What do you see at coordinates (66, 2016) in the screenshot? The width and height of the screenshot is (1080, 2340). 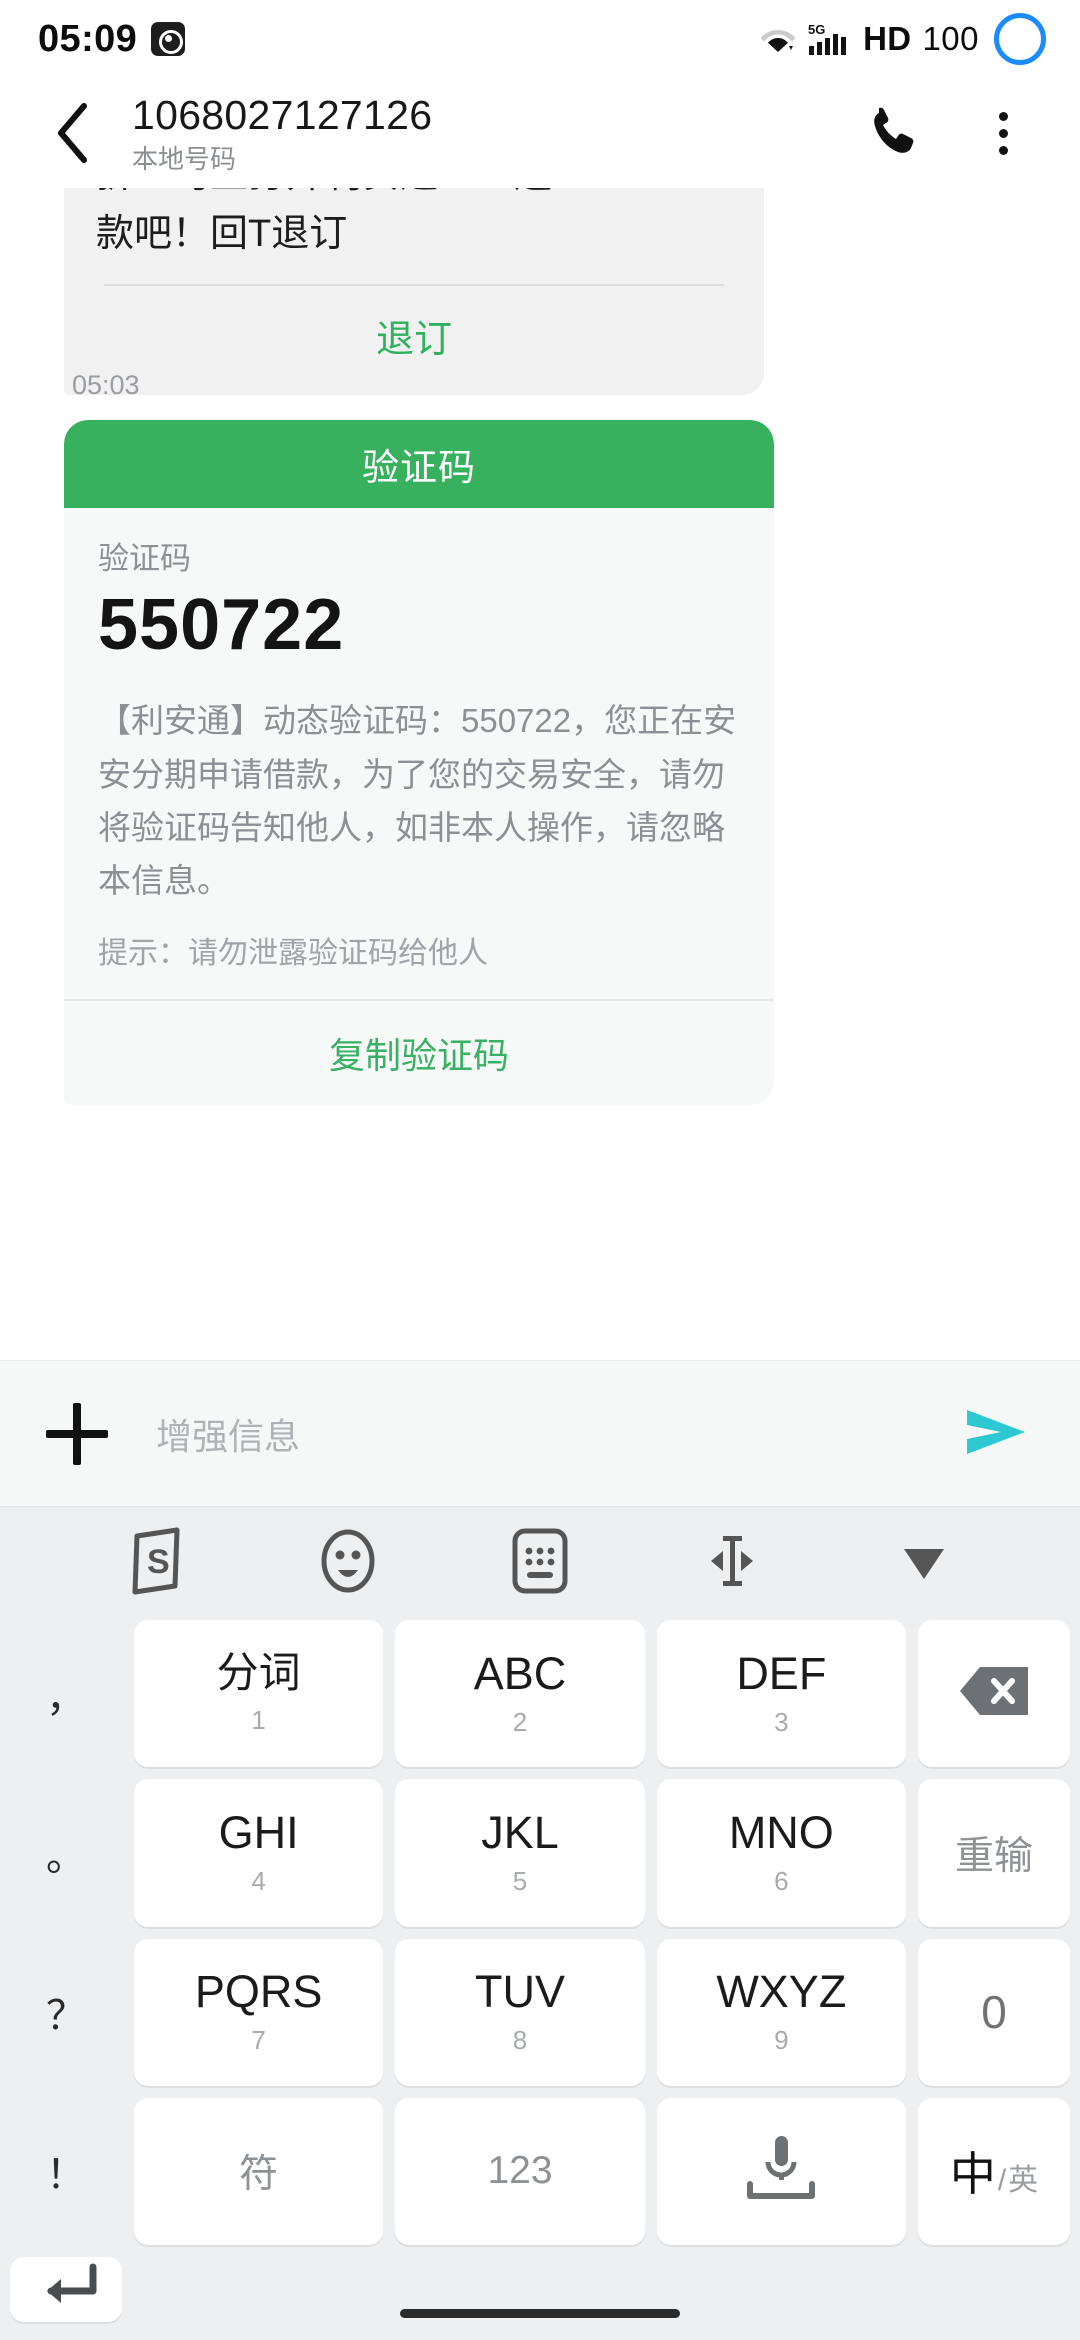 I see `key-label: ？` at bounding box center [66, 2016].